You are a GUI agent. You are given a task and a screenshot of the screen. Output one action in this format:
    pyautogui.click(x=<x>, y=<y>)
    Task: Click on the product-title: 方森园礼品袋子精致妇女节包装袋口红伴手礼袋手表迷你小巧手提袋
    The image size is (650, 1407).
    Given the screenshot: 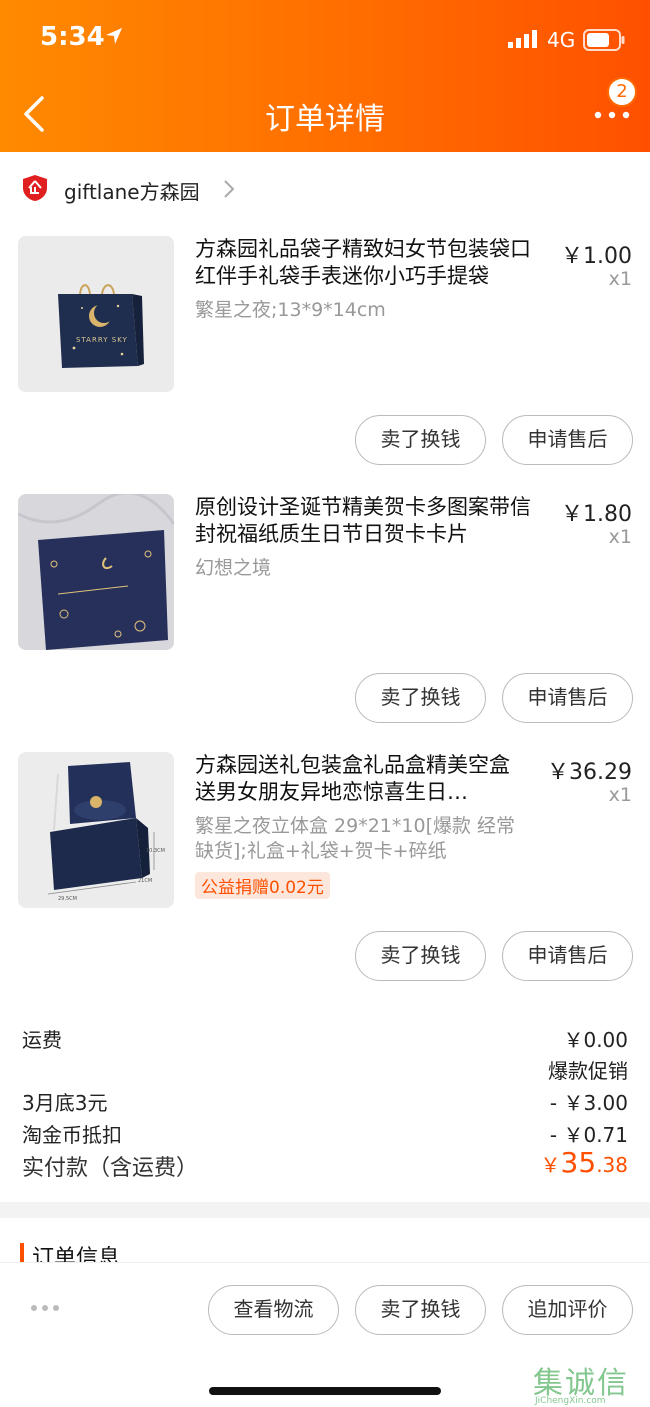 What is the action you would take?
    pyautogui.click(x=370, y=263)
    